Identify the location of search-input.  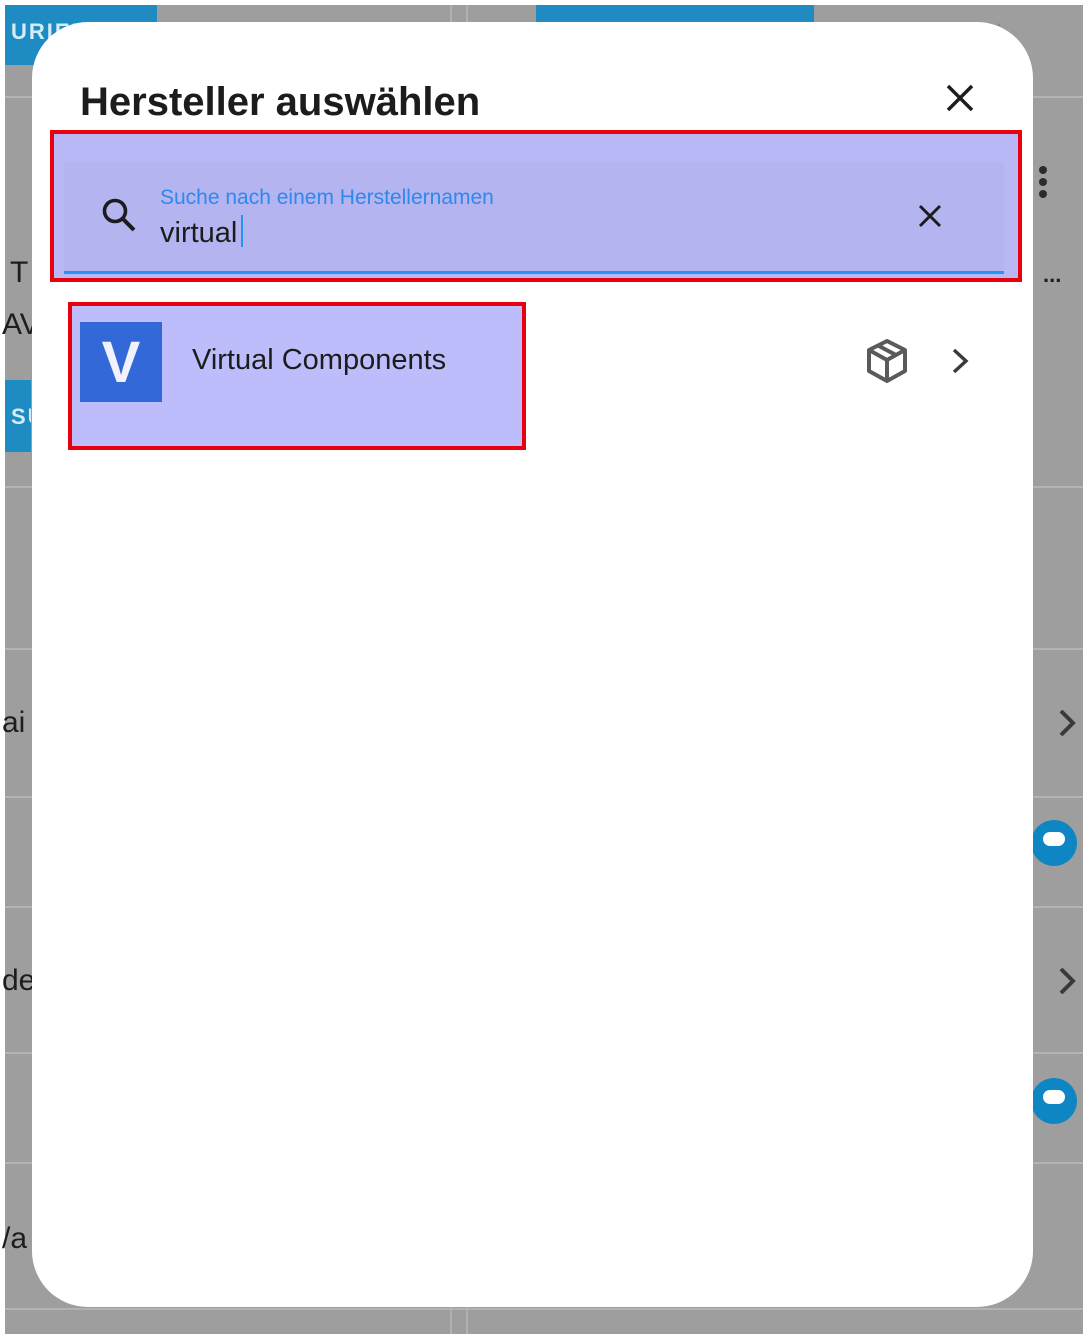
(510, 233).